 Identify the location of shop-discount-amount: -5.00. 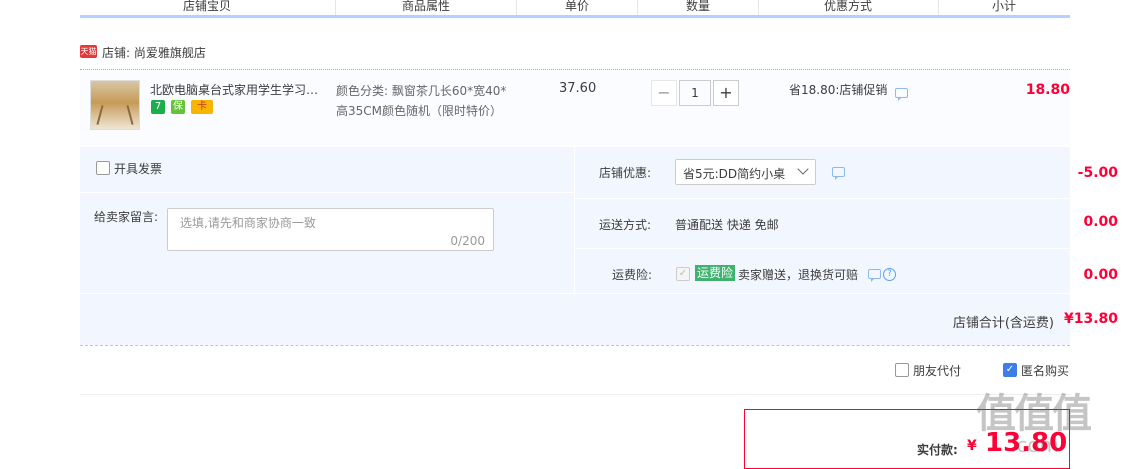
(1097, 173).